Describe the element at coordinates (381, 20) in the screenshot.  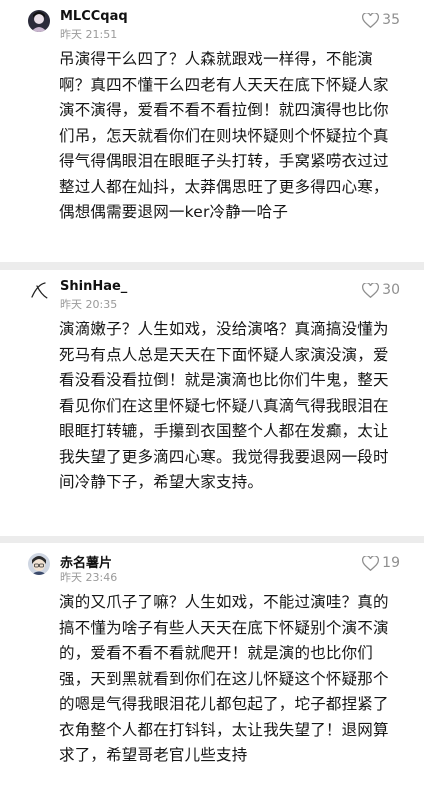
I see `like-button: 35` at that location.